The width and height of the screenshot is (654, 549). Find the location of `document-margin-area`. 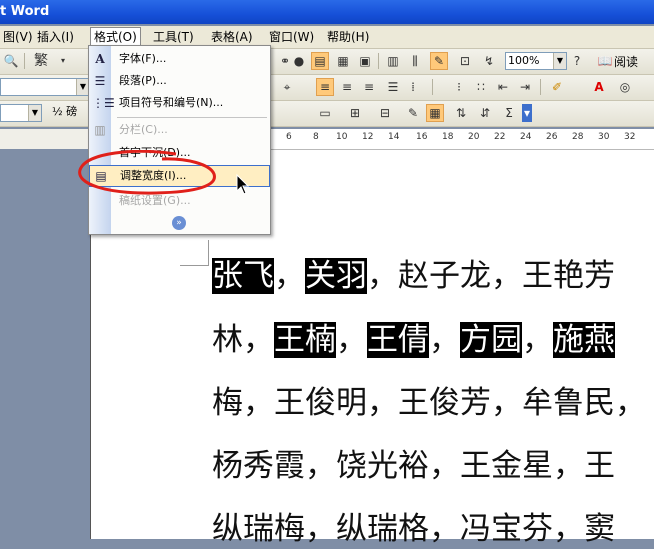

document-margin-area is located at coordinates (45, 344).